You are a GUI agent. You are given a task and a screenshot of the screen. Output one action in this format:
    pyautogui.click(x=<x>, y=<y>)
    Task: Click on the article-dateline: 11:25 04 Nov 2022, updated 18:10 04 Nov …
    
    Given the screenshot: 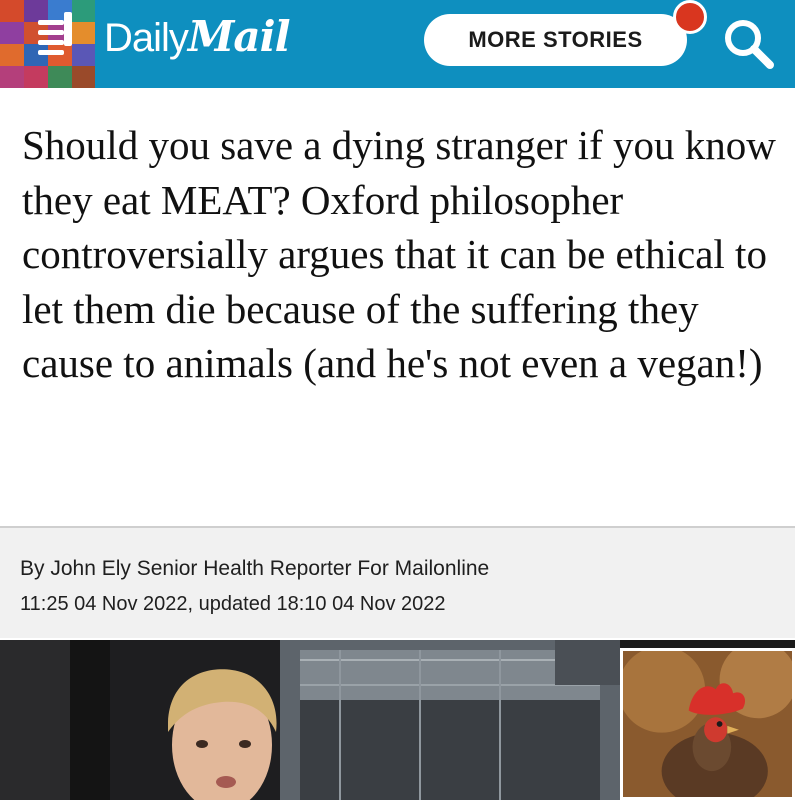 What is the action you would take?
    pyautogui.click(x=233, y=604)
    